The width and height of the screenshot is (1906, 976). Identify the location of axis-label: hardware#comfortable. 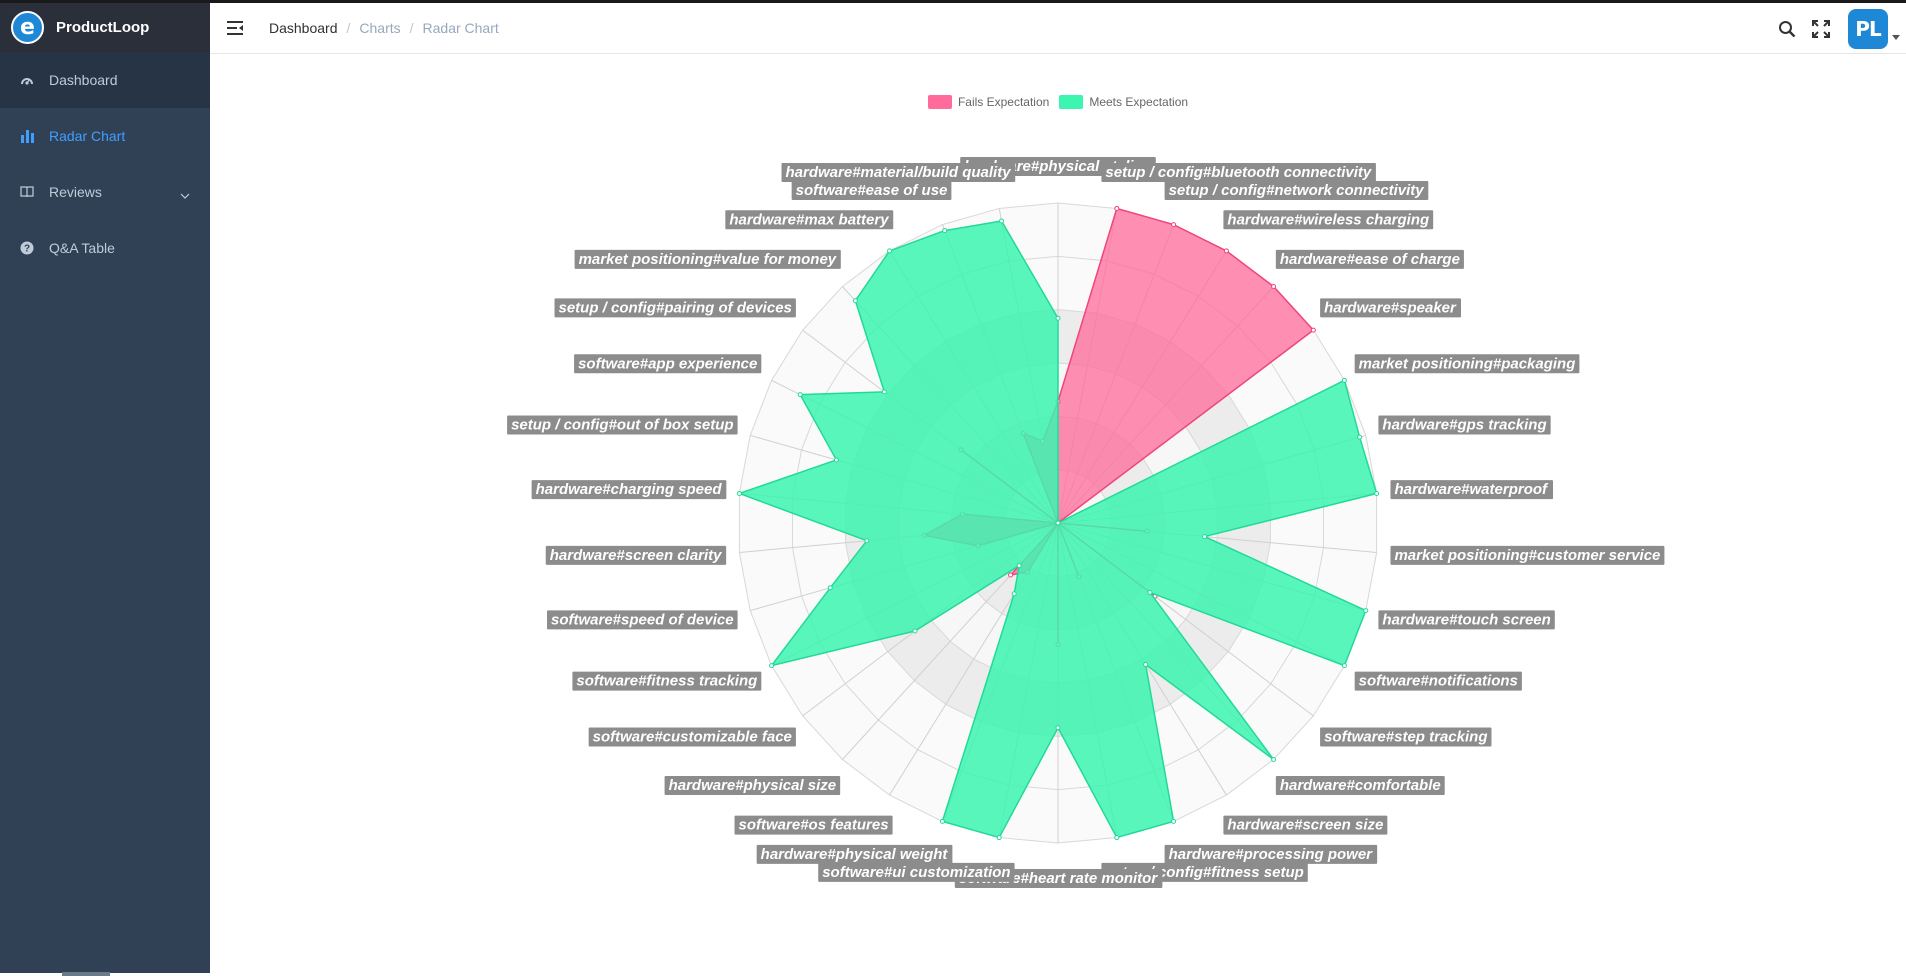
(1360, 786).